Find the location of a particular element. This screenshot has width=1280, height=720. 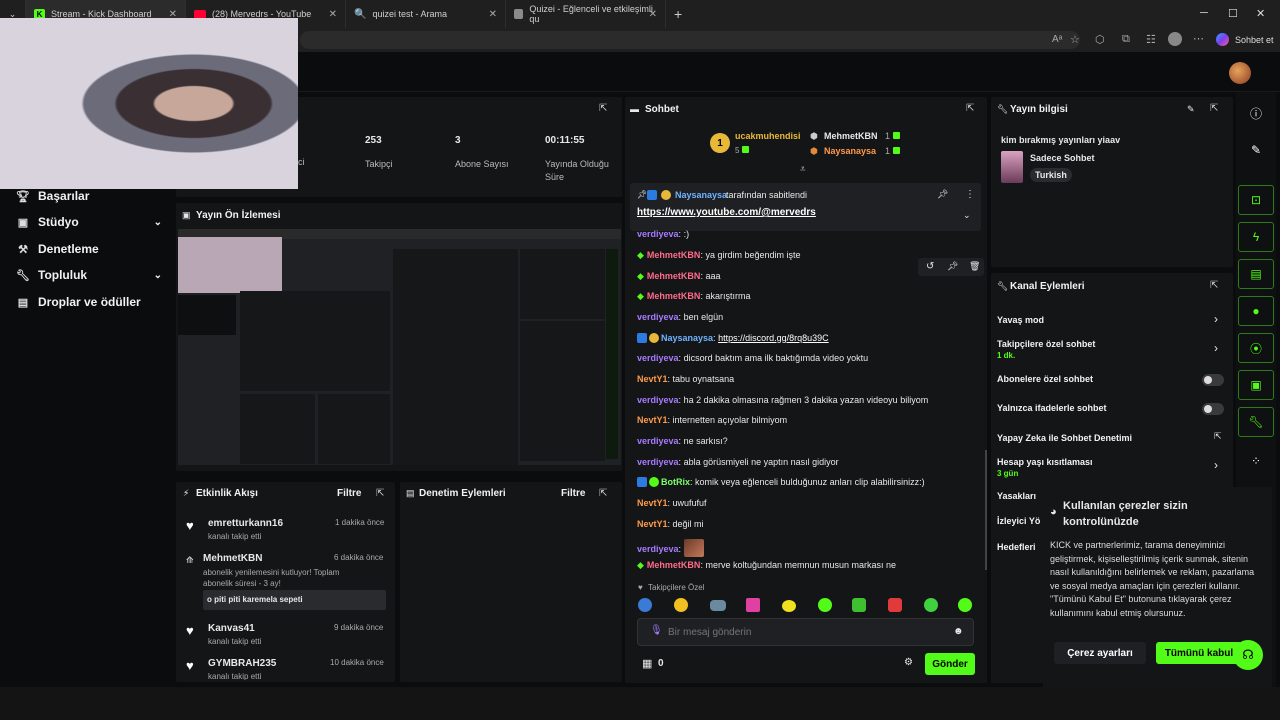

support-headset-icon: ☊ is located at coordinates (1248, 655).